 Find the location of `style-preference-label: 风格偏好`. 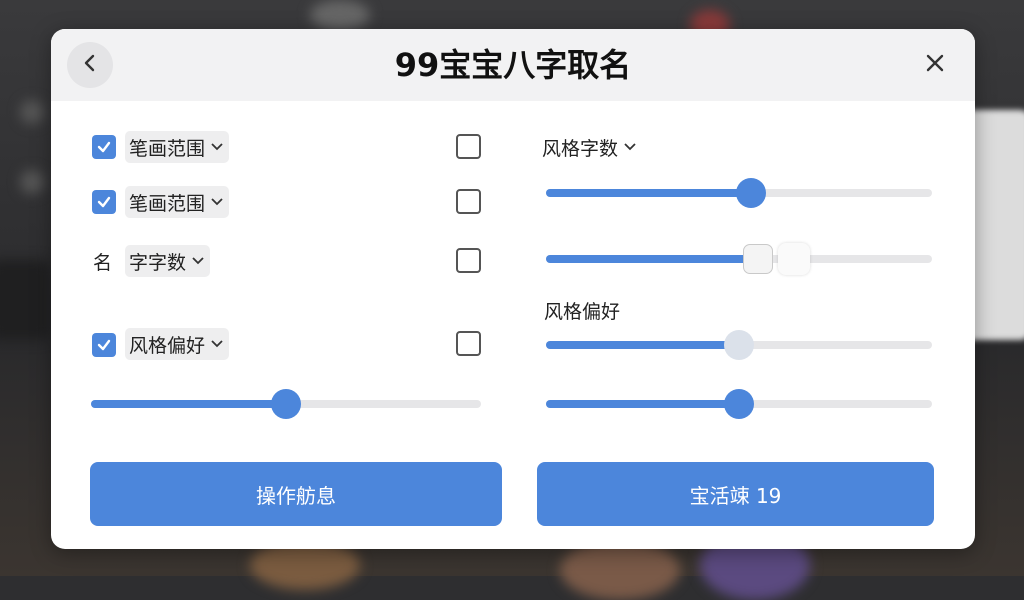

style-preference-label: 风格偏好 is located at coordinates (582, 312).